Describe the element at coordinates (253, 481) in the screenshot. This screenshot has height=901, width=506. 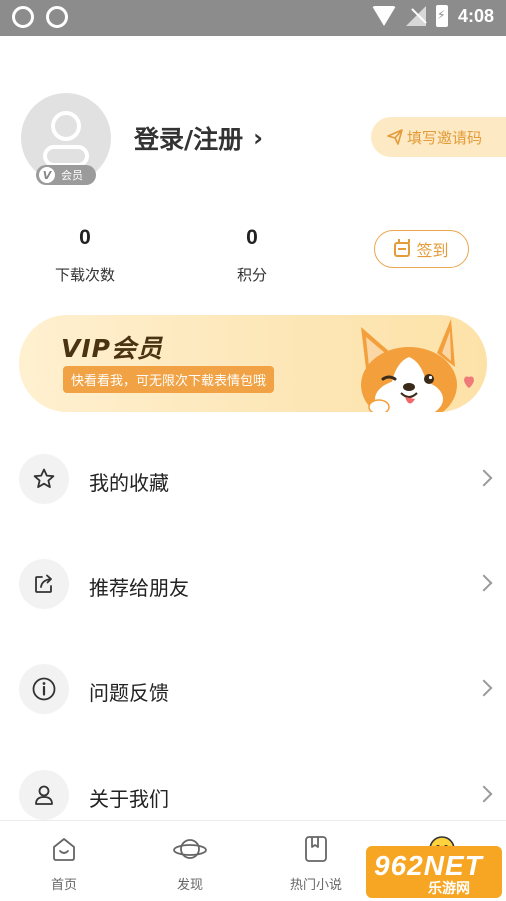
I see `menu-item-favorites: 我的收藏` at that location.